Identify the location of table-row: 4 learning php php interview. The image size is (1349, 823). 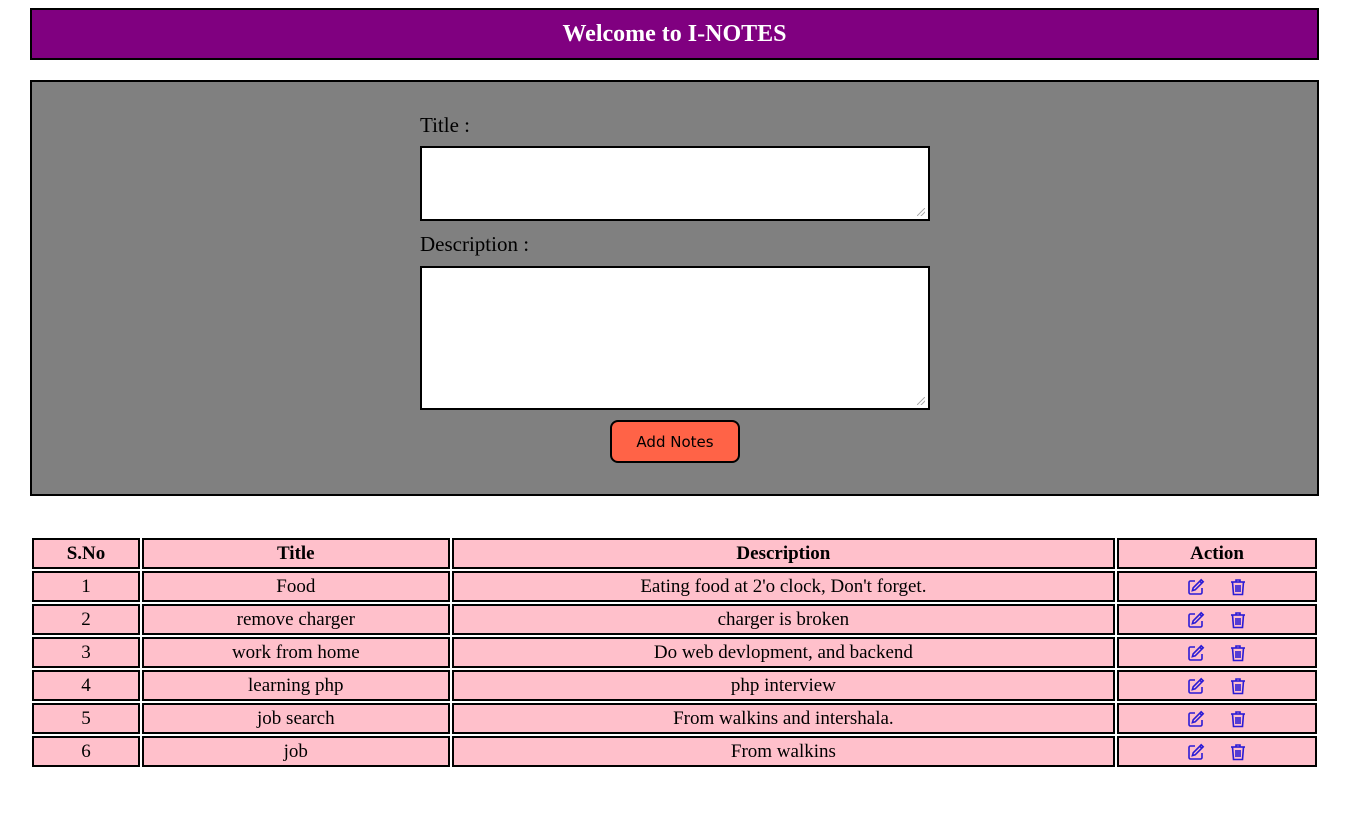
(674, 685).